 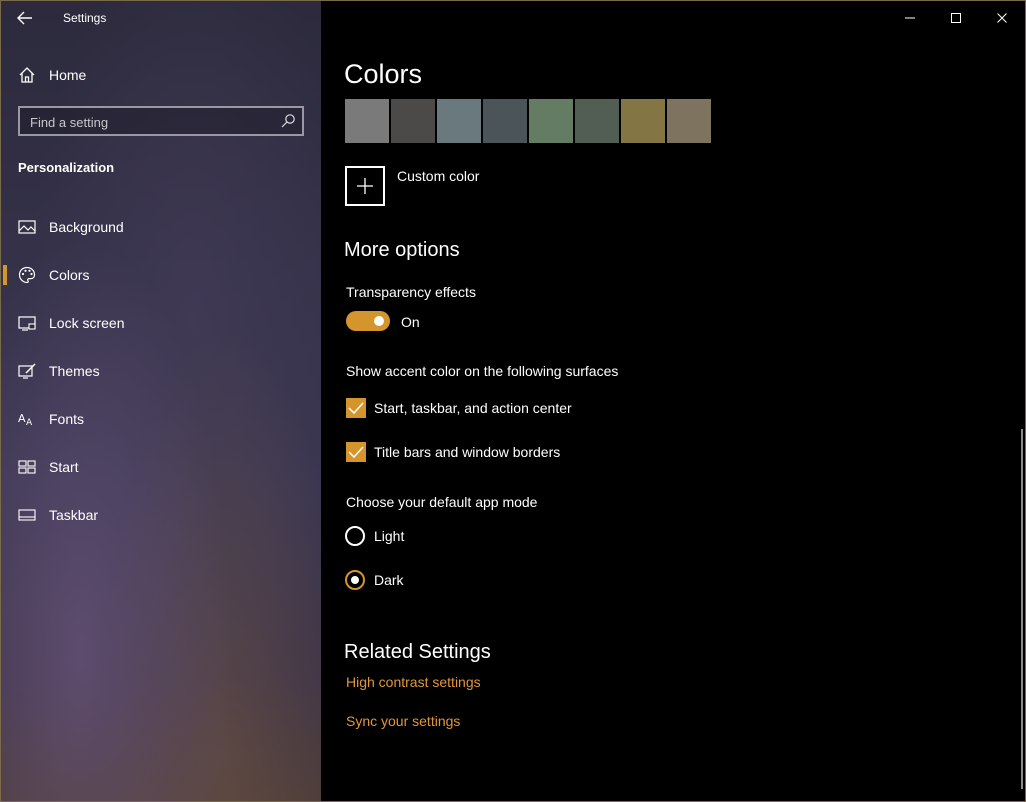 I want to click on checkbox-label: Title bars and window borders, so click(x=467, y=452).